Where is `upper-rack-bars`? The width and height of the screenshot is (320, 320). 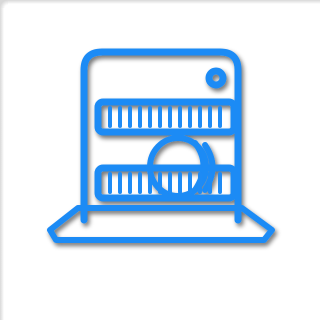
upper-rack-bars is located at coordinates (165, 117).